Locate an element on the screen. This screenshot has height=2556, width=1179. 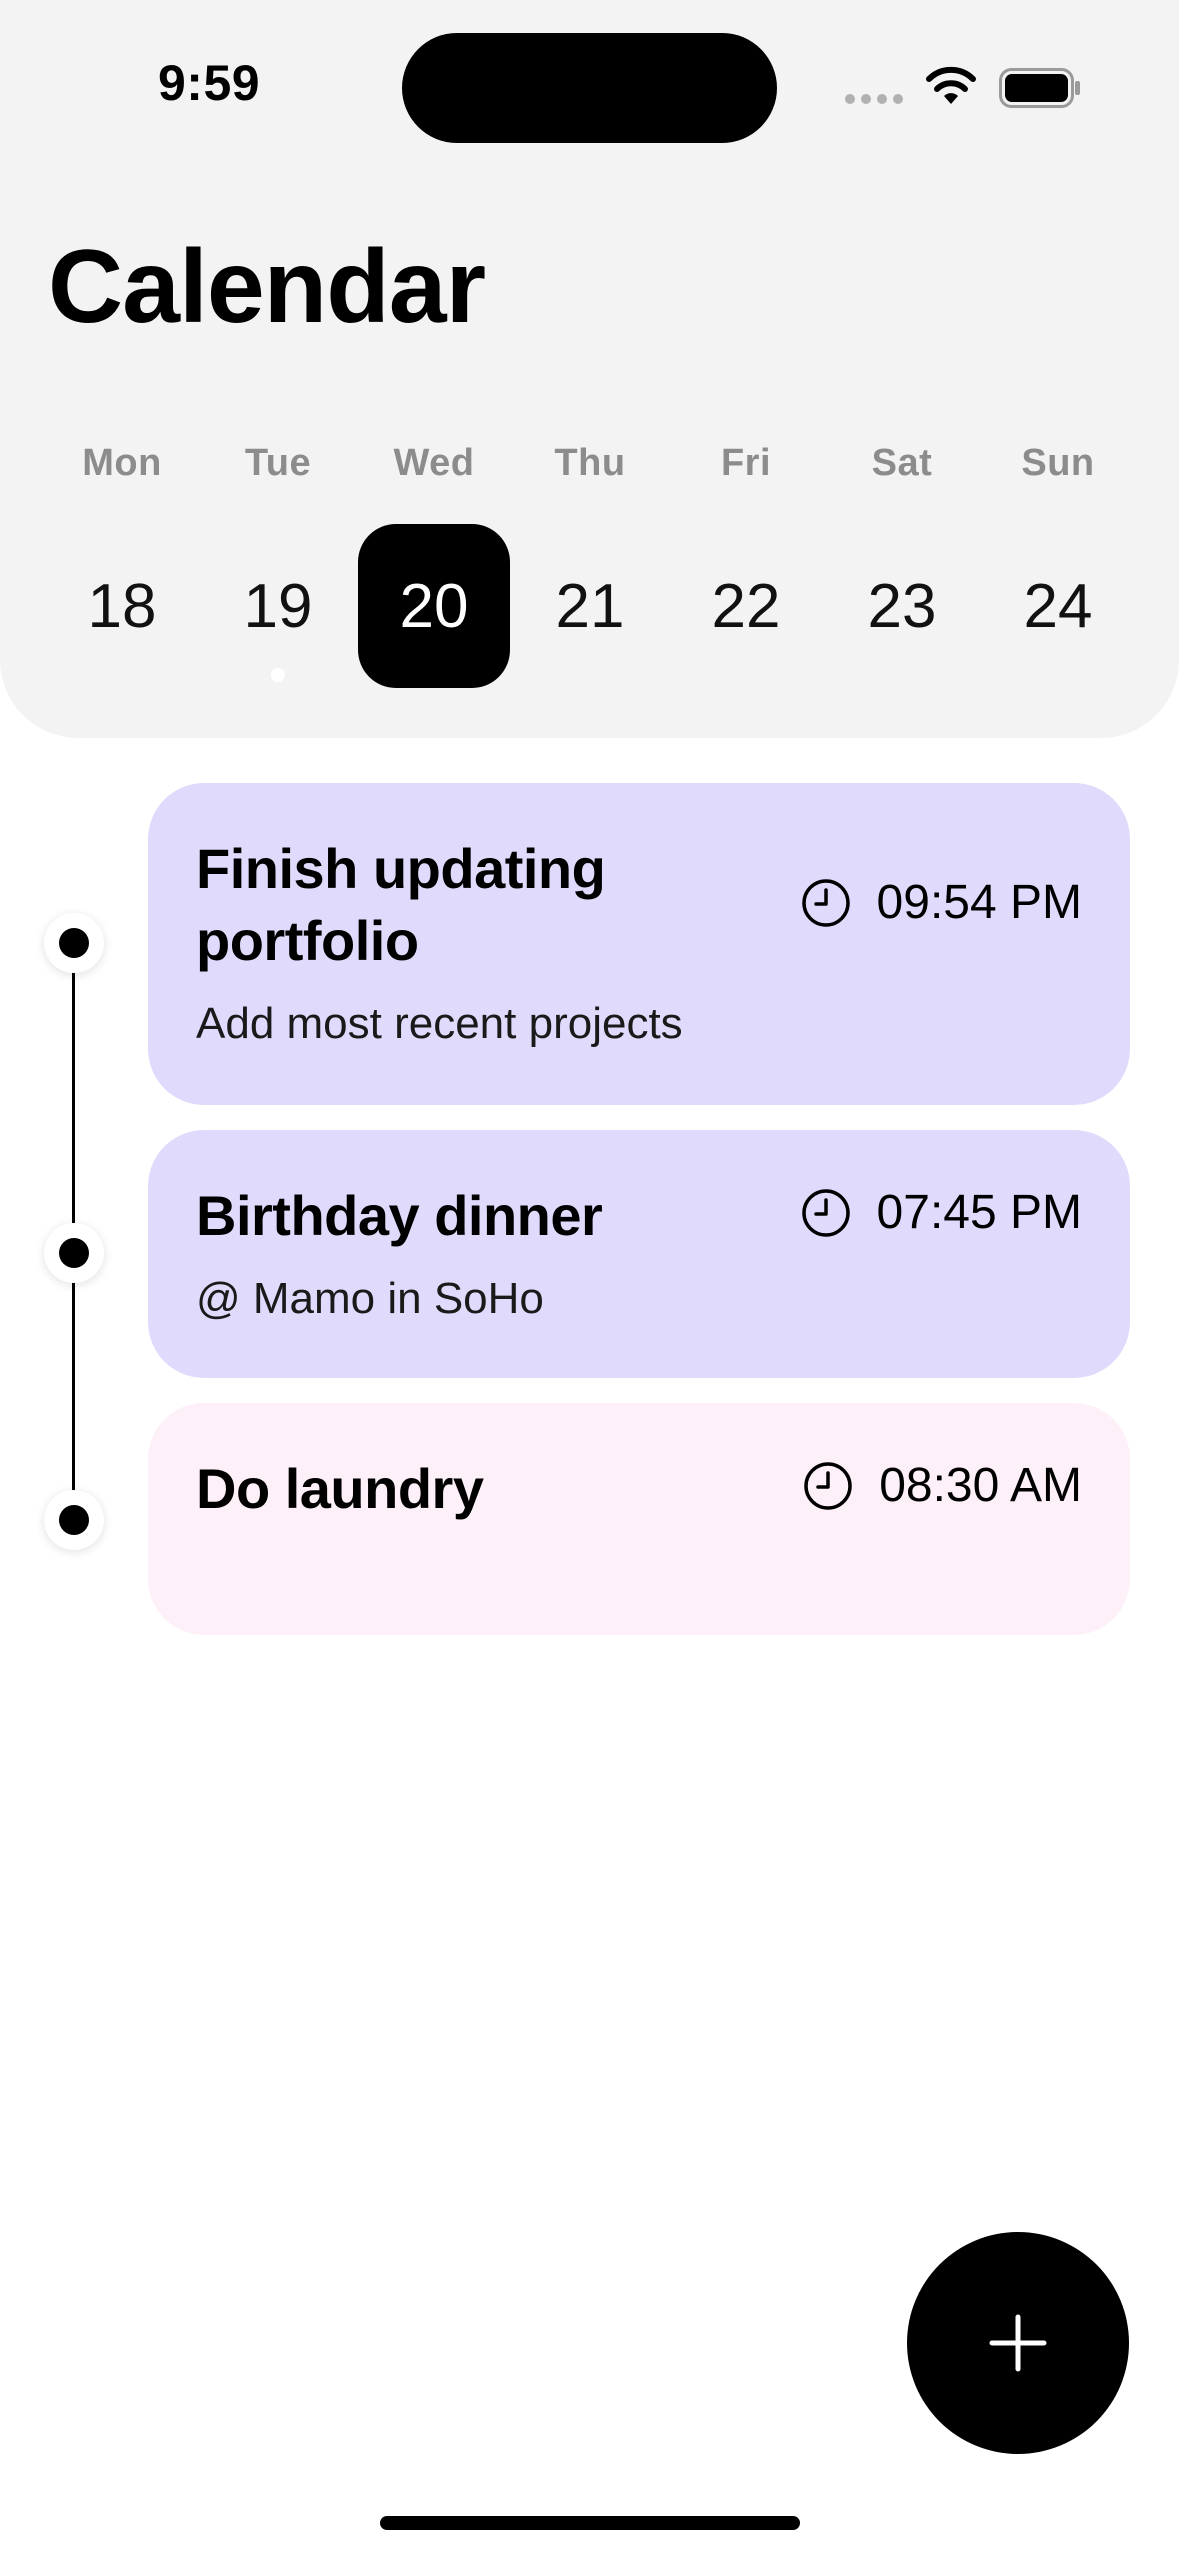
day-number: 18 is located at coordinates (122, 606).